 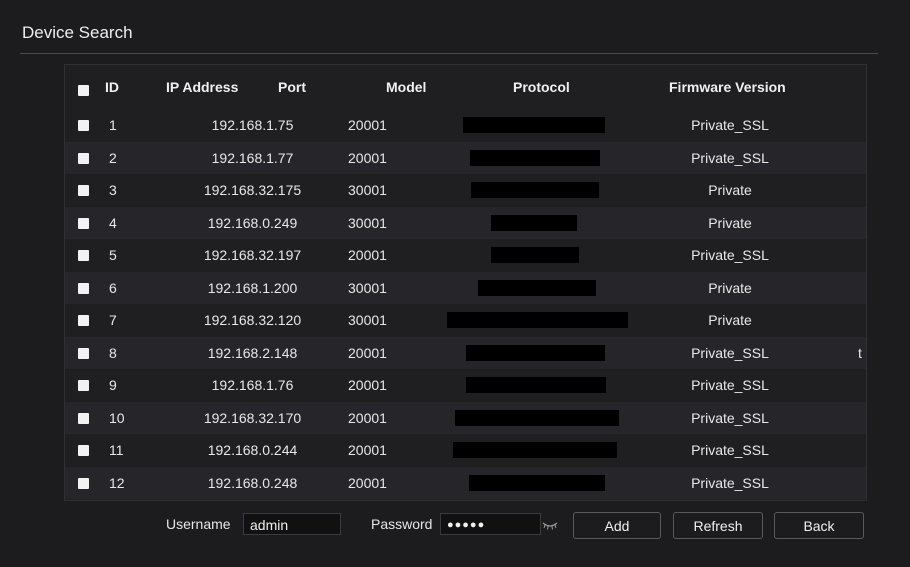 I want to click on table-row: 8 192.168.2.148 20001 Private_SSL t, so click(x=465, y=352).